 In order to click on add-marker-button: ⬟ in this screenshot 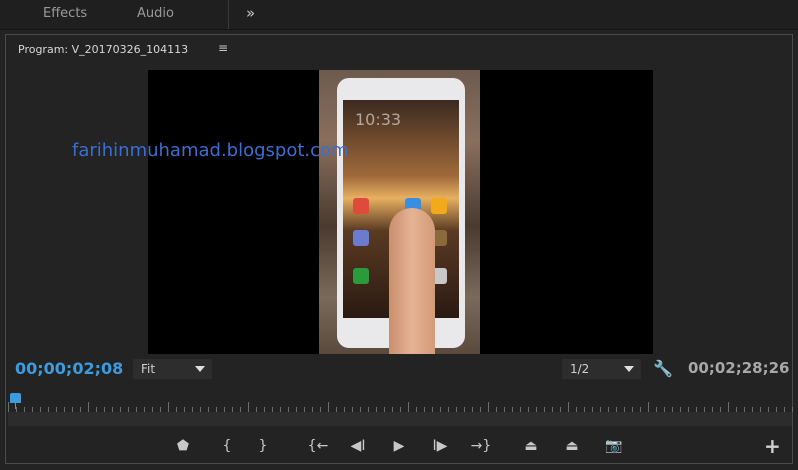, I will do `click(183, 446)`.